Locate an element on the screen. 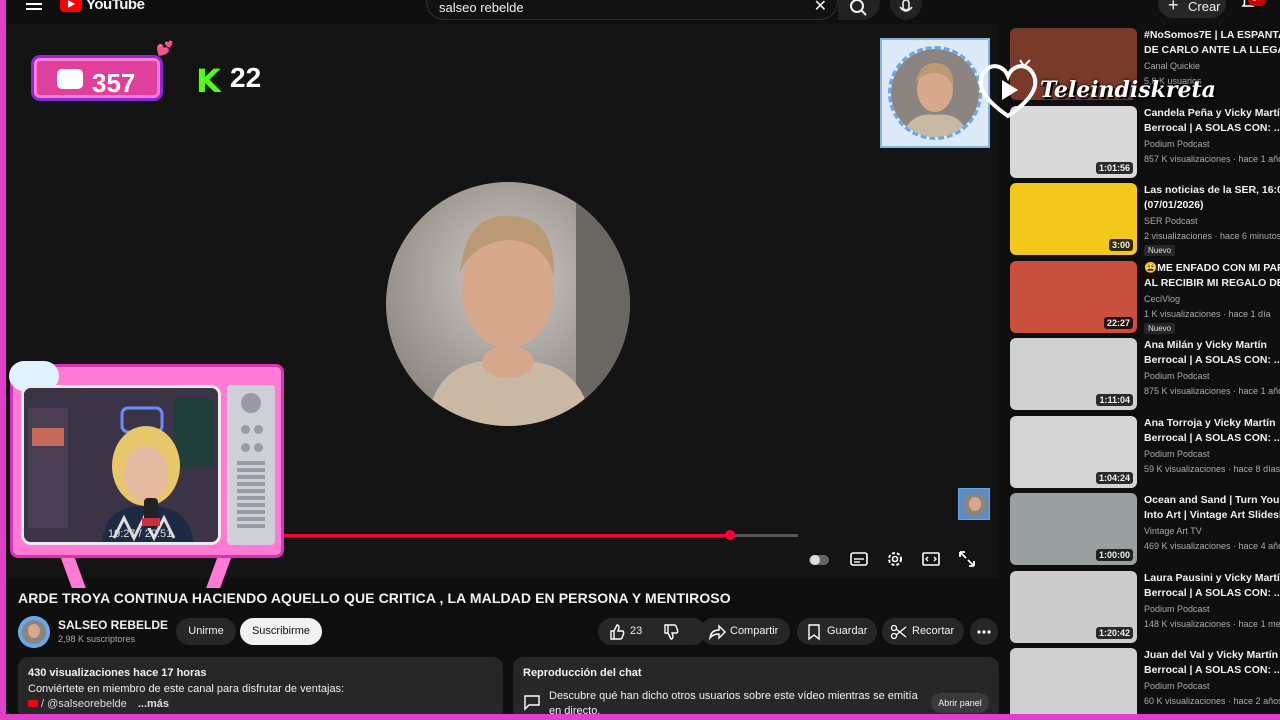  video-duration: 1:04:24 is located at coordinates (1114, 478).